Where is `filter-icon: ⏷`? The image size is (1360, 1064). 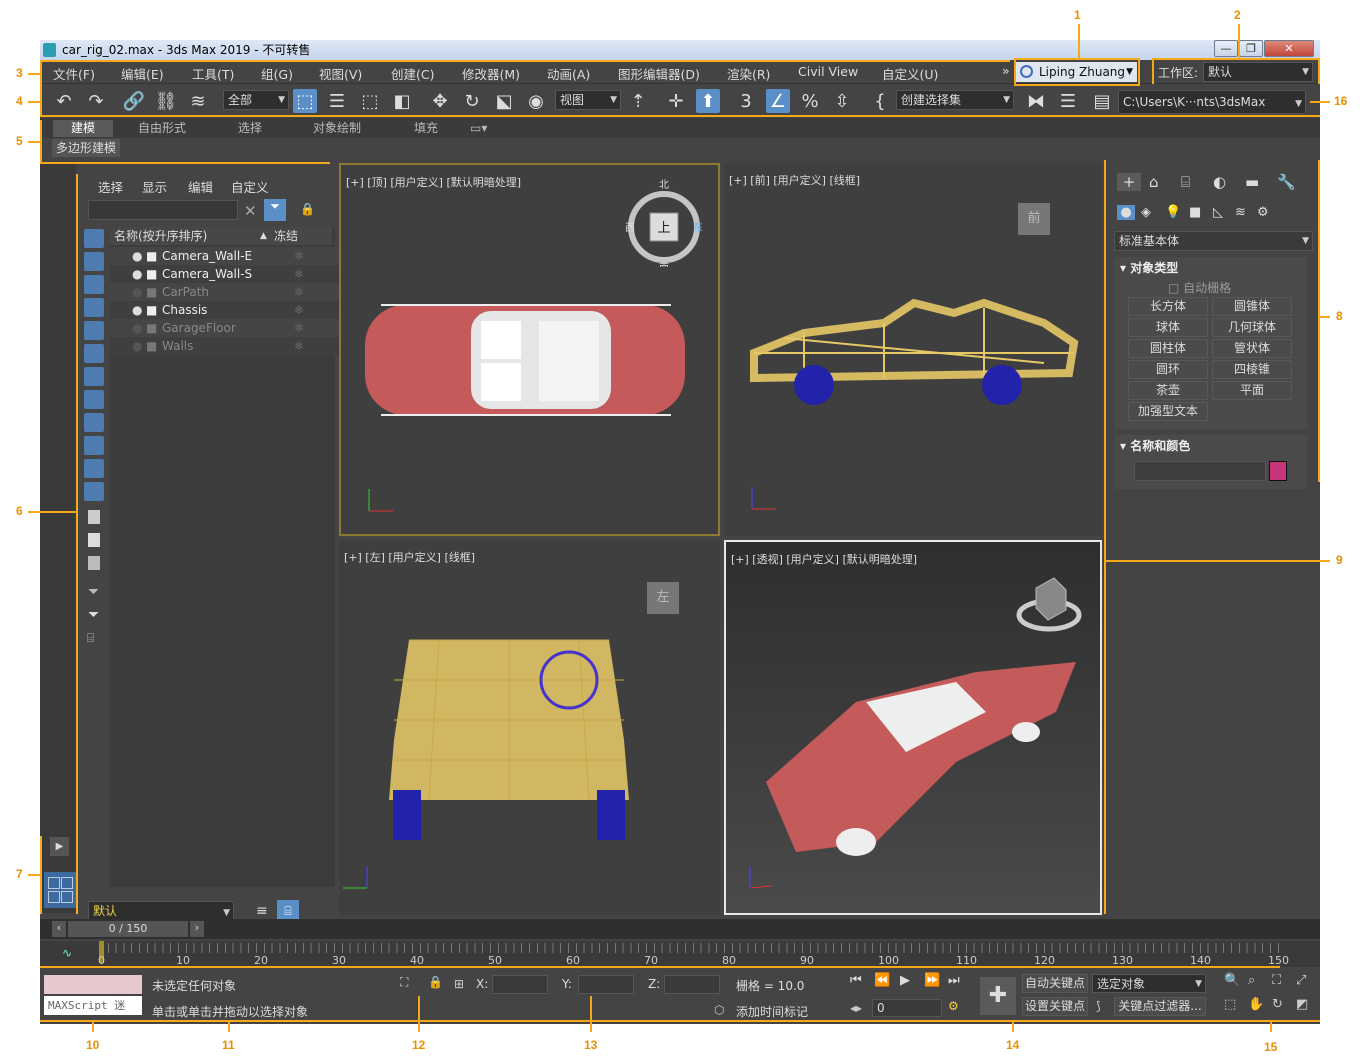 filter-icon: ⏷ is located at coordinates (93, 592).